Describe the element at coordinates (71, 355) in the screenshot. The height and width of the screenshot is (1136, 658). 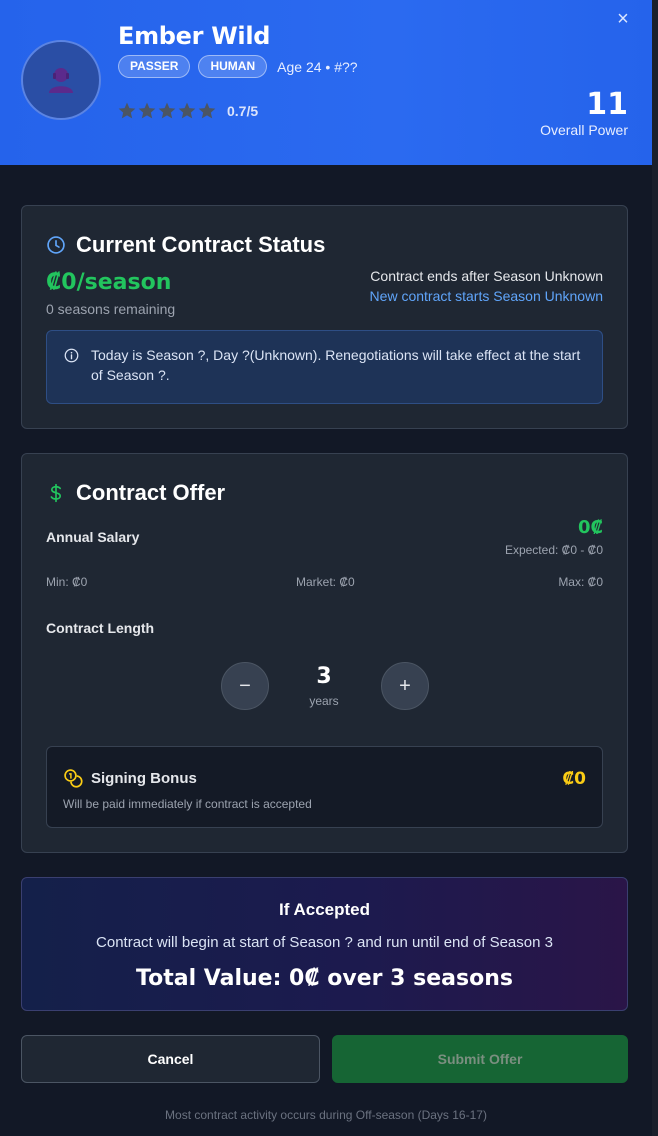
I see `info-icon` at that location.